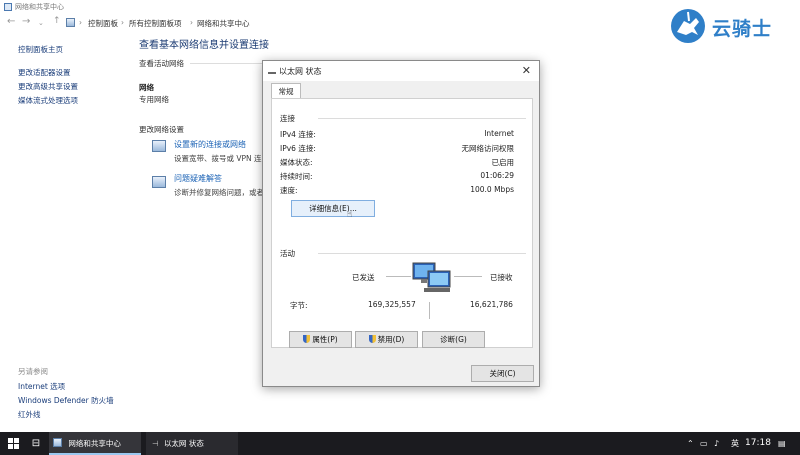  What do you see at coordinates (161, 63) in the screenshot?
I see `active-networks-label: 查看活动网络` at bounding box center [161, 63].